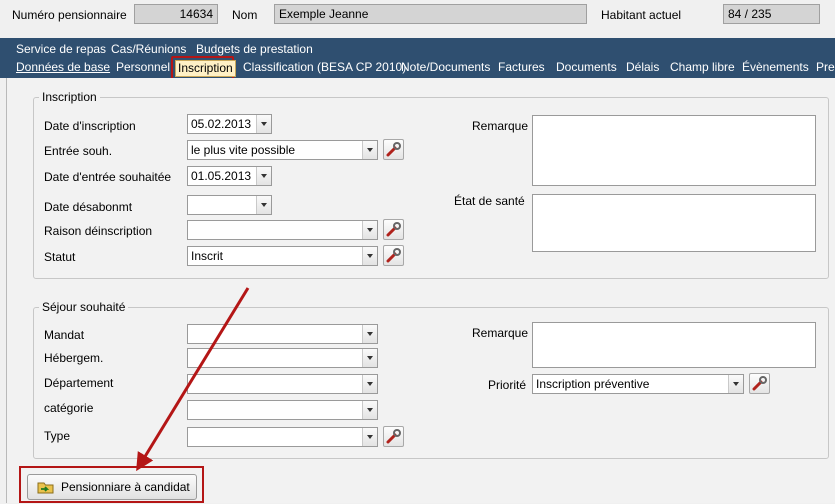 Image resolution: width=835 pixels, height=504 pixels. What do you see at coordinates (69, 408) in the screenshot?
I see `categorie-label: catégorie` at bounding box center [69, 408].